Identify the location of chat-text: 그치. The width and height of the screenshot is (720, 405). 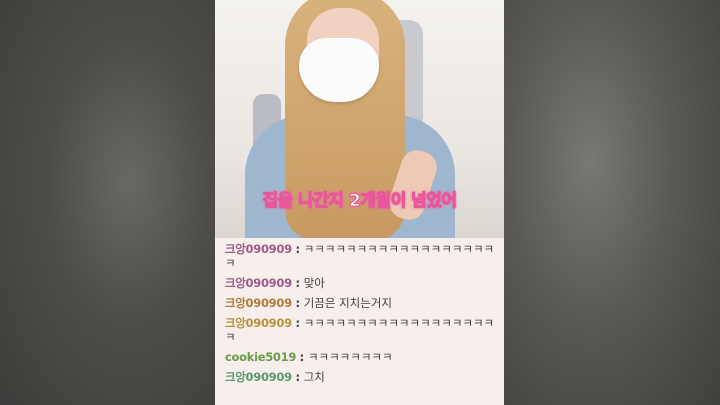
(314, 377).